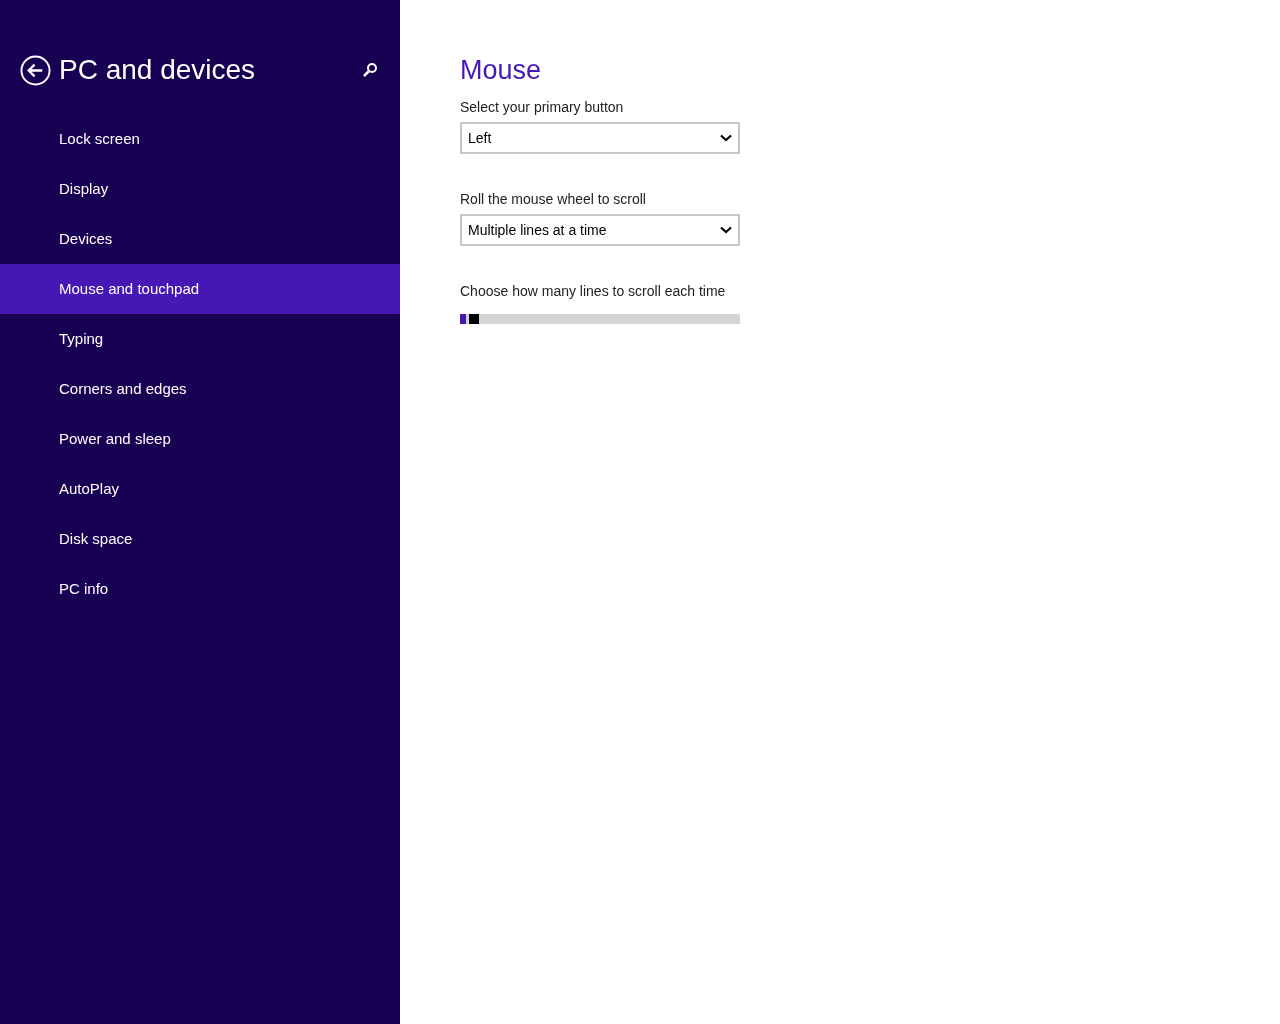 Image resolution: width=1280 pixels, height=1024 pixels. What do you see at coordinates (200, 339) in the screenshot?
I see `nav-item: Typing` at bounding box center [200, 339].